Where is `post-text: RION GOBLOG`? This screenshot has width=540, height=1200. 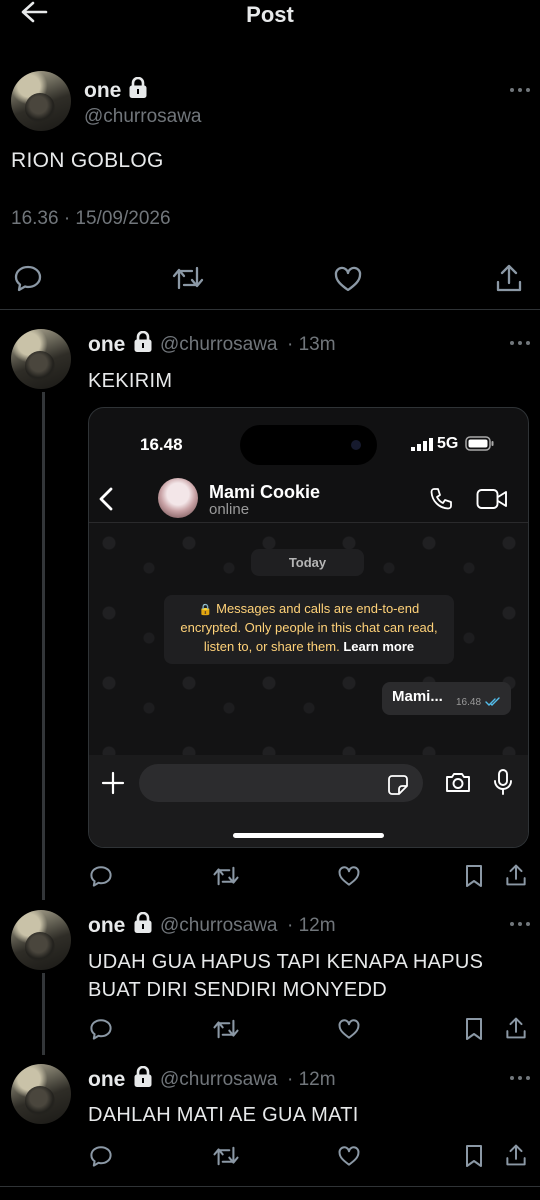 post-text: RION GOBLOG is located at coordinates (87, 160).